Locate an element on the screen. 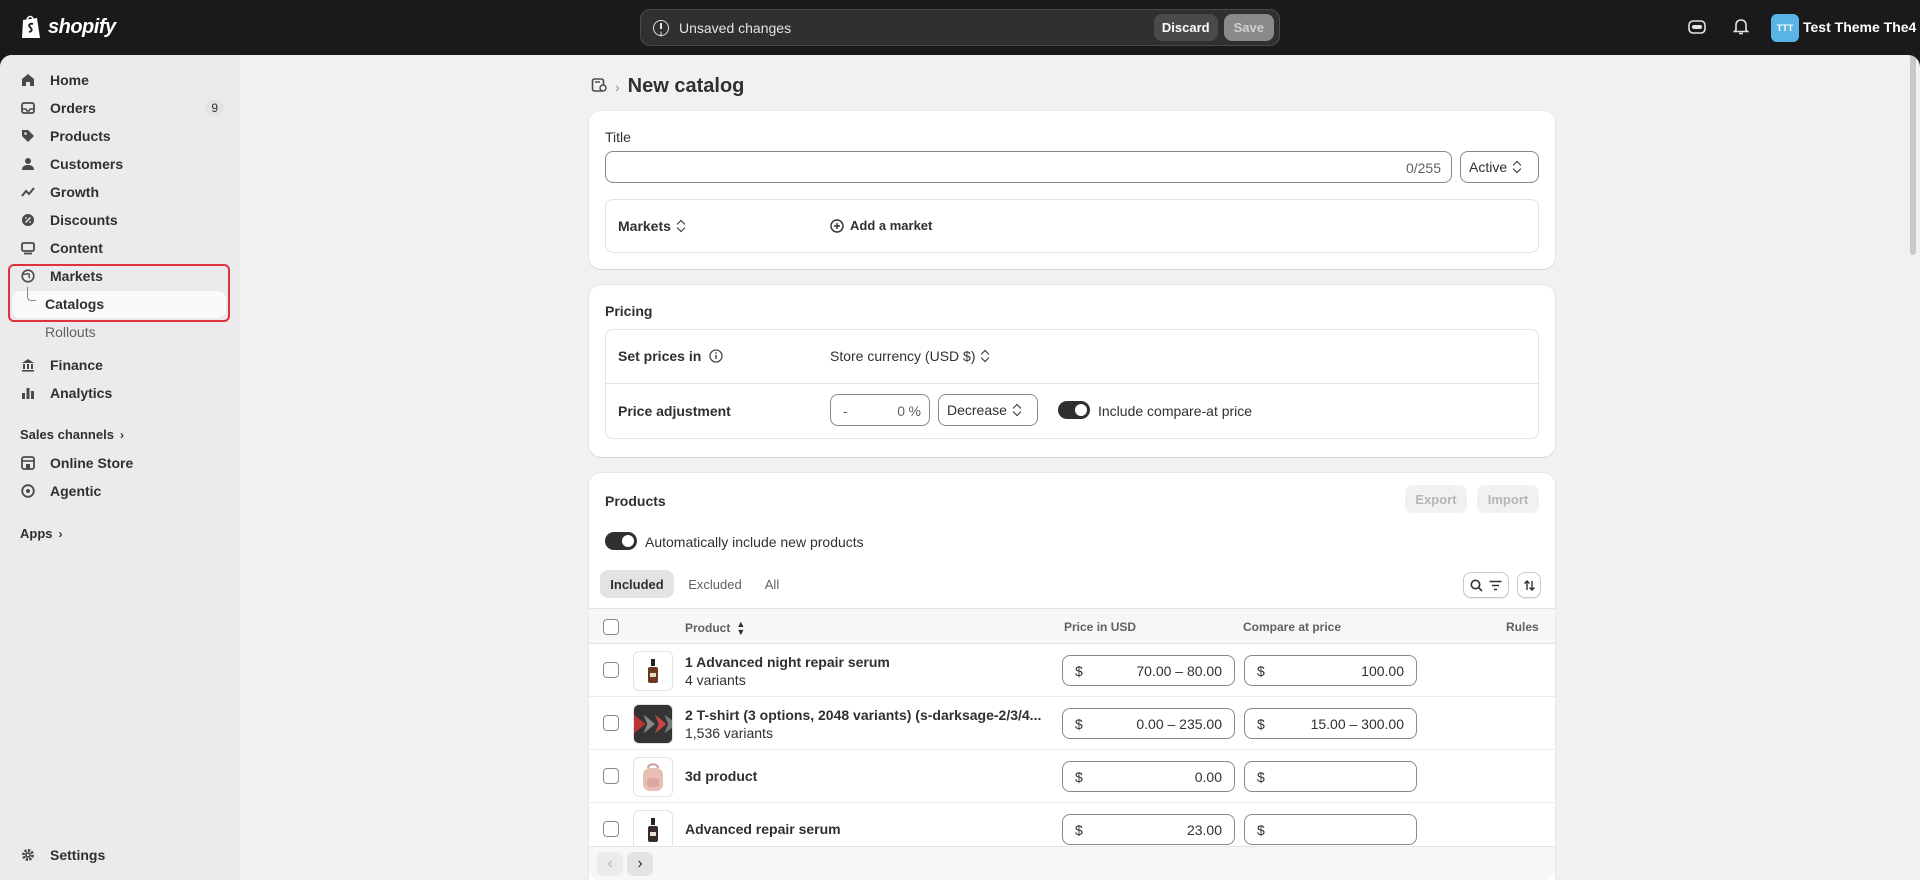  divider is located at coordinates (1072, 383).